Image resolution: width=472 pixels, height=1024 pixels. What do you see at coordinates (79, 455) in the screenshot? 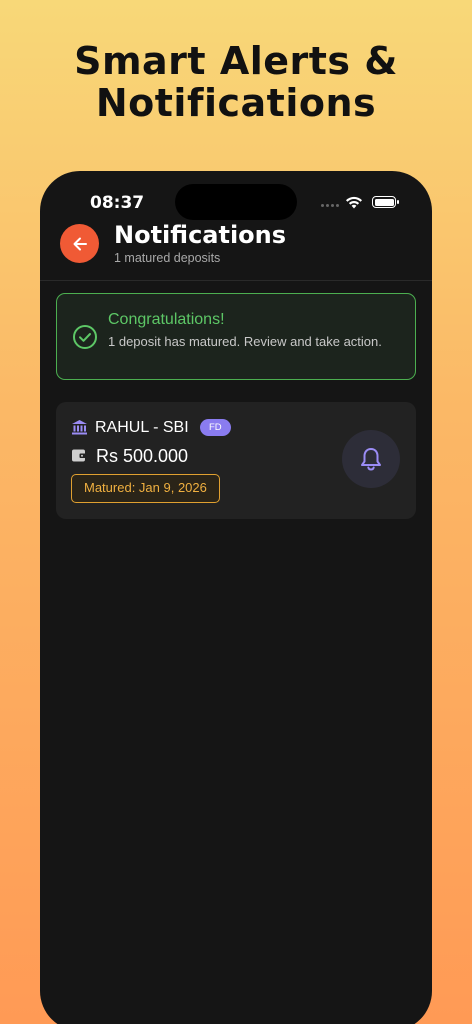
I see `wallet-icon` at bounding box center [79, 455].